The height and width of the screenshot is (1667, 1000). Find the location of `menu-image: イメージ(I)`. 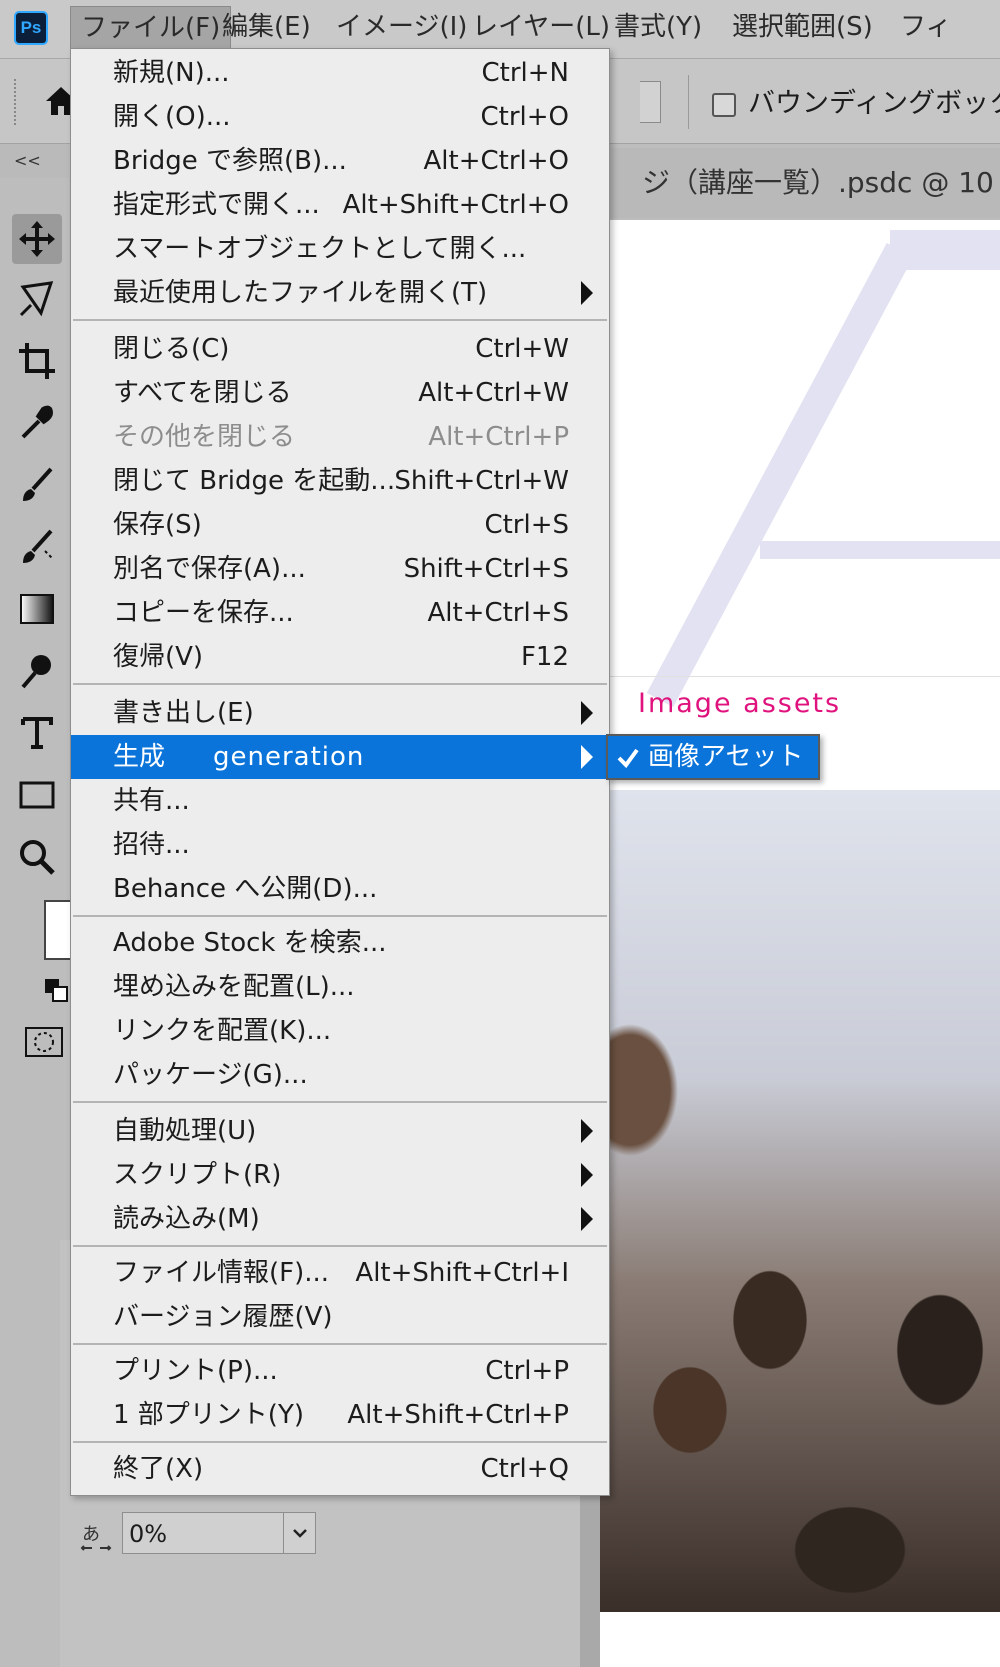

menu-image: イメージ(I) is located at coordinates (401, 27).